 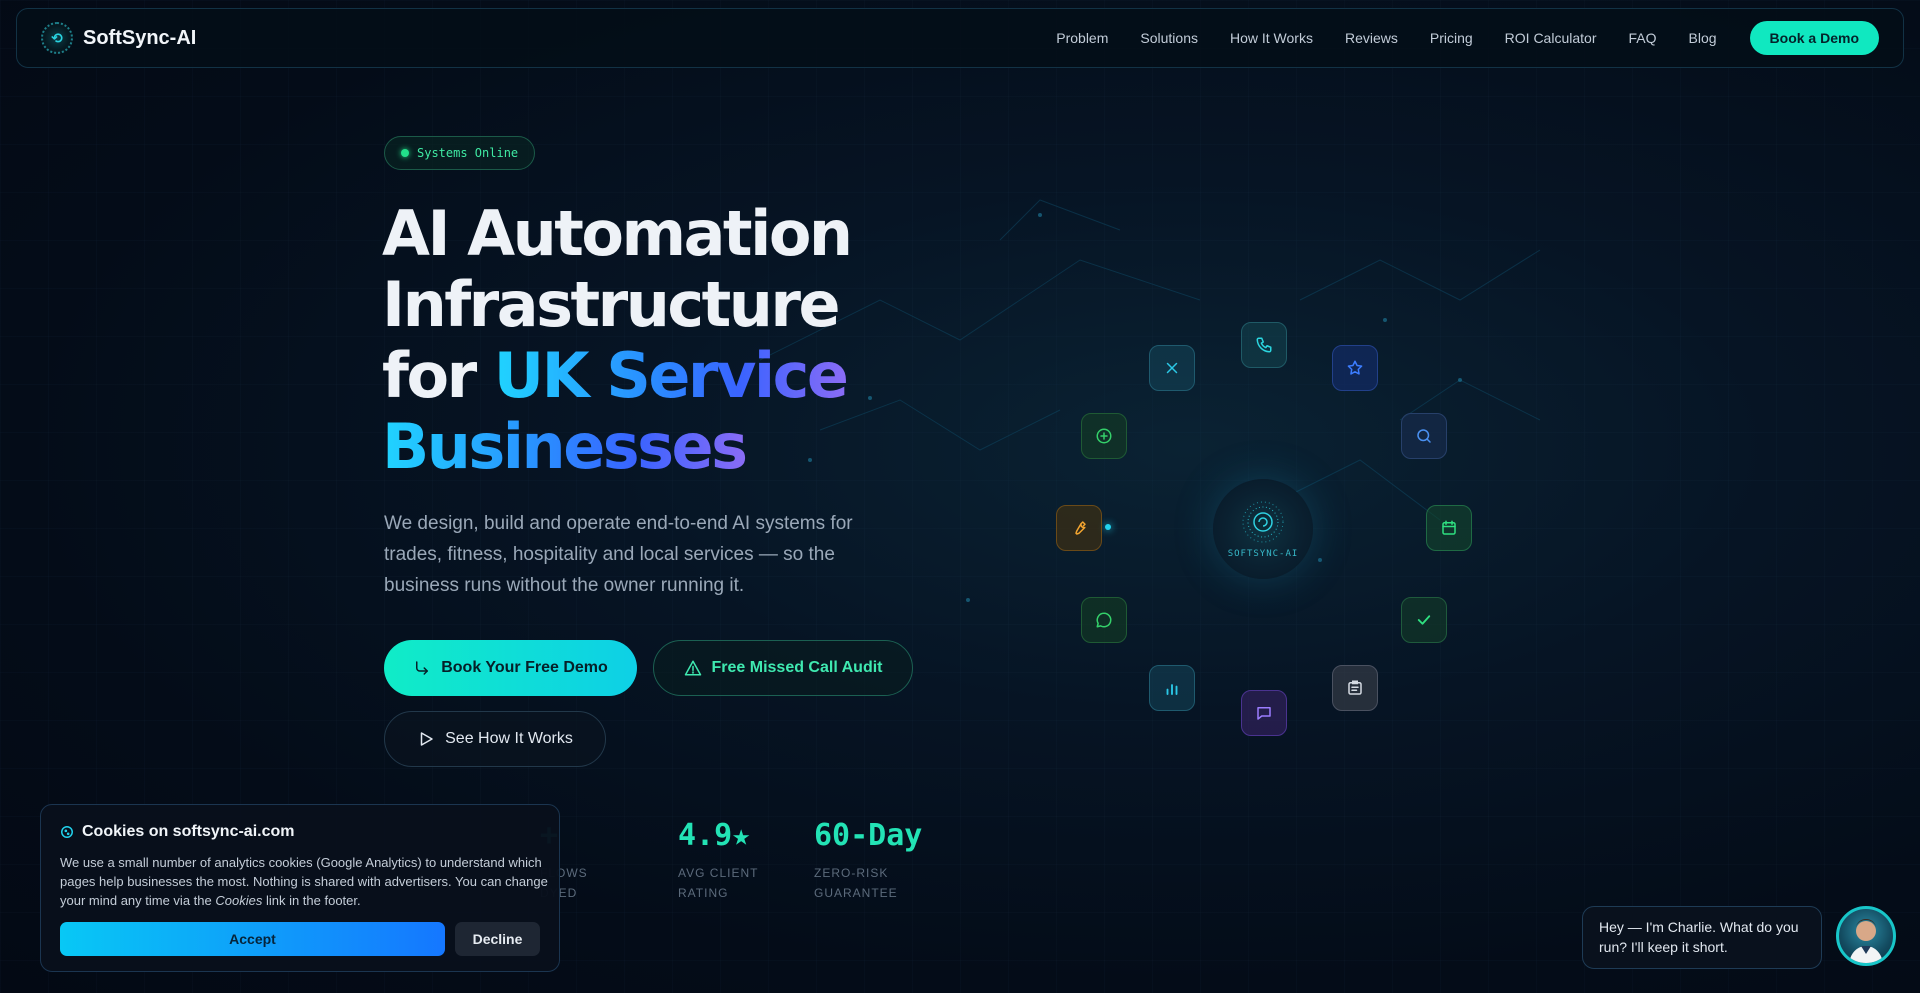 I want to click on headline-accent-1: UK Service, so click(x=671, y=375).